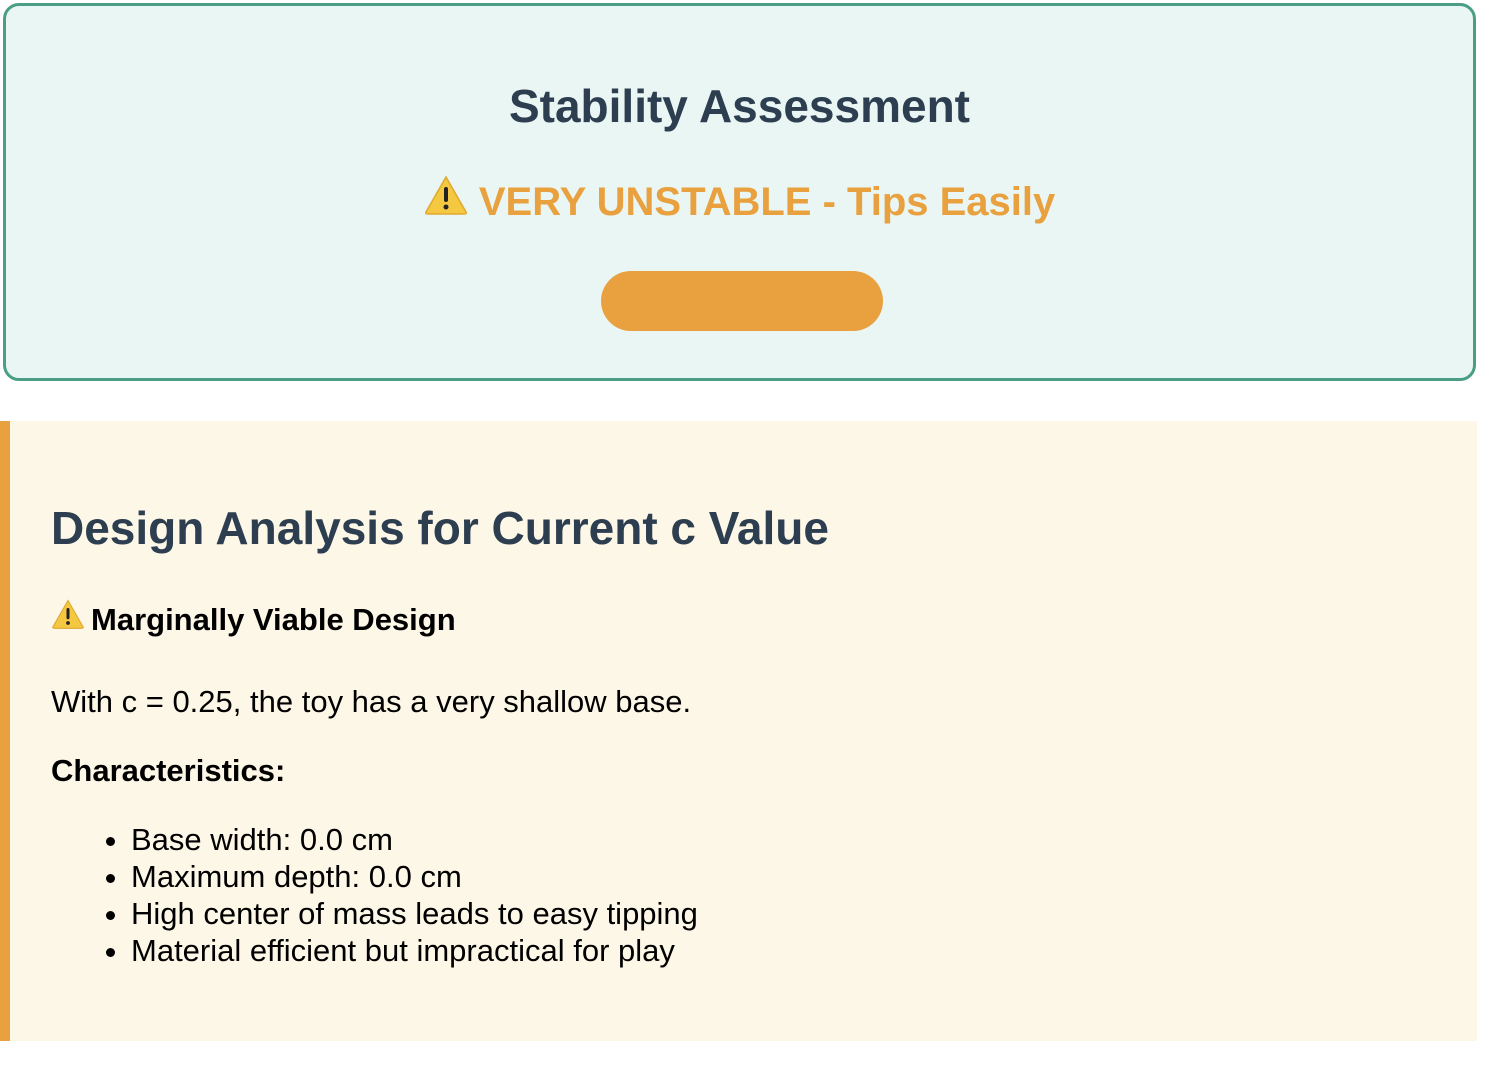 The width and height of the screenshot is (1502, 1070). I want to click on stability-indicator-bar, so click(742, 301).